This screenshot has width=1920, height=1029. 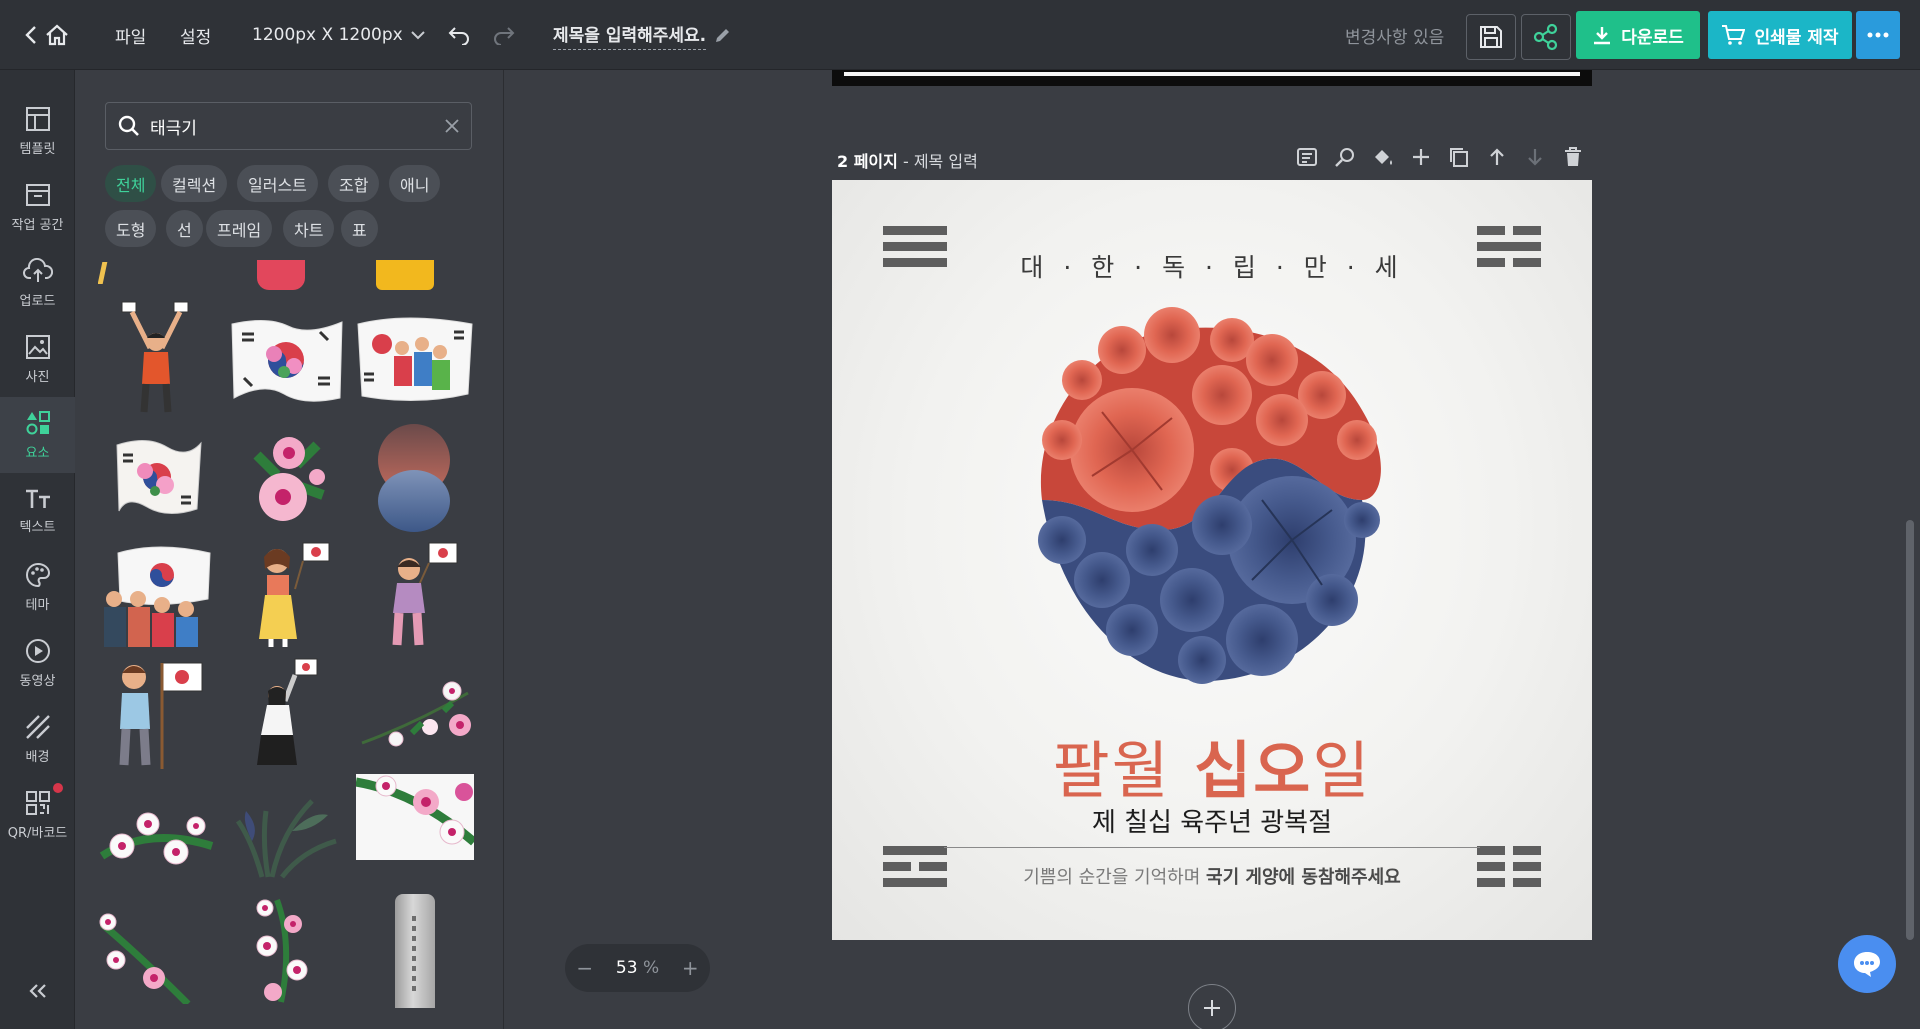 What do you see at coordinates (1212, 266) in the screenshot?
I see `design-top-text: 대 · 한 · 독 · 립 · 만 · 세` at bounding box center [1212, 266].